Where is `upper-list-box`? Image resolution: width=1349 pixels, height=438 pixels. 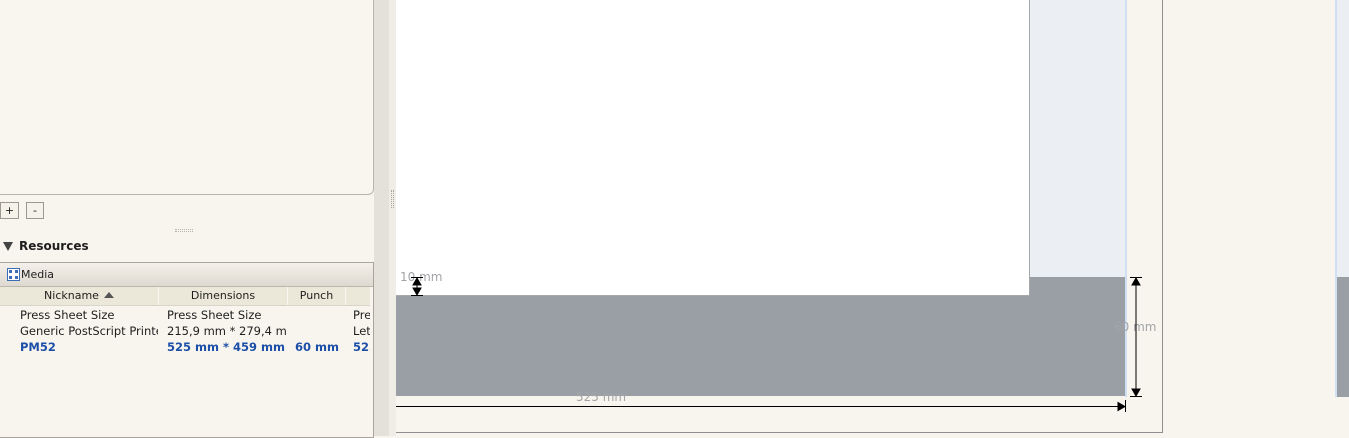 upper-list-box is located at coordinates (187, 97).